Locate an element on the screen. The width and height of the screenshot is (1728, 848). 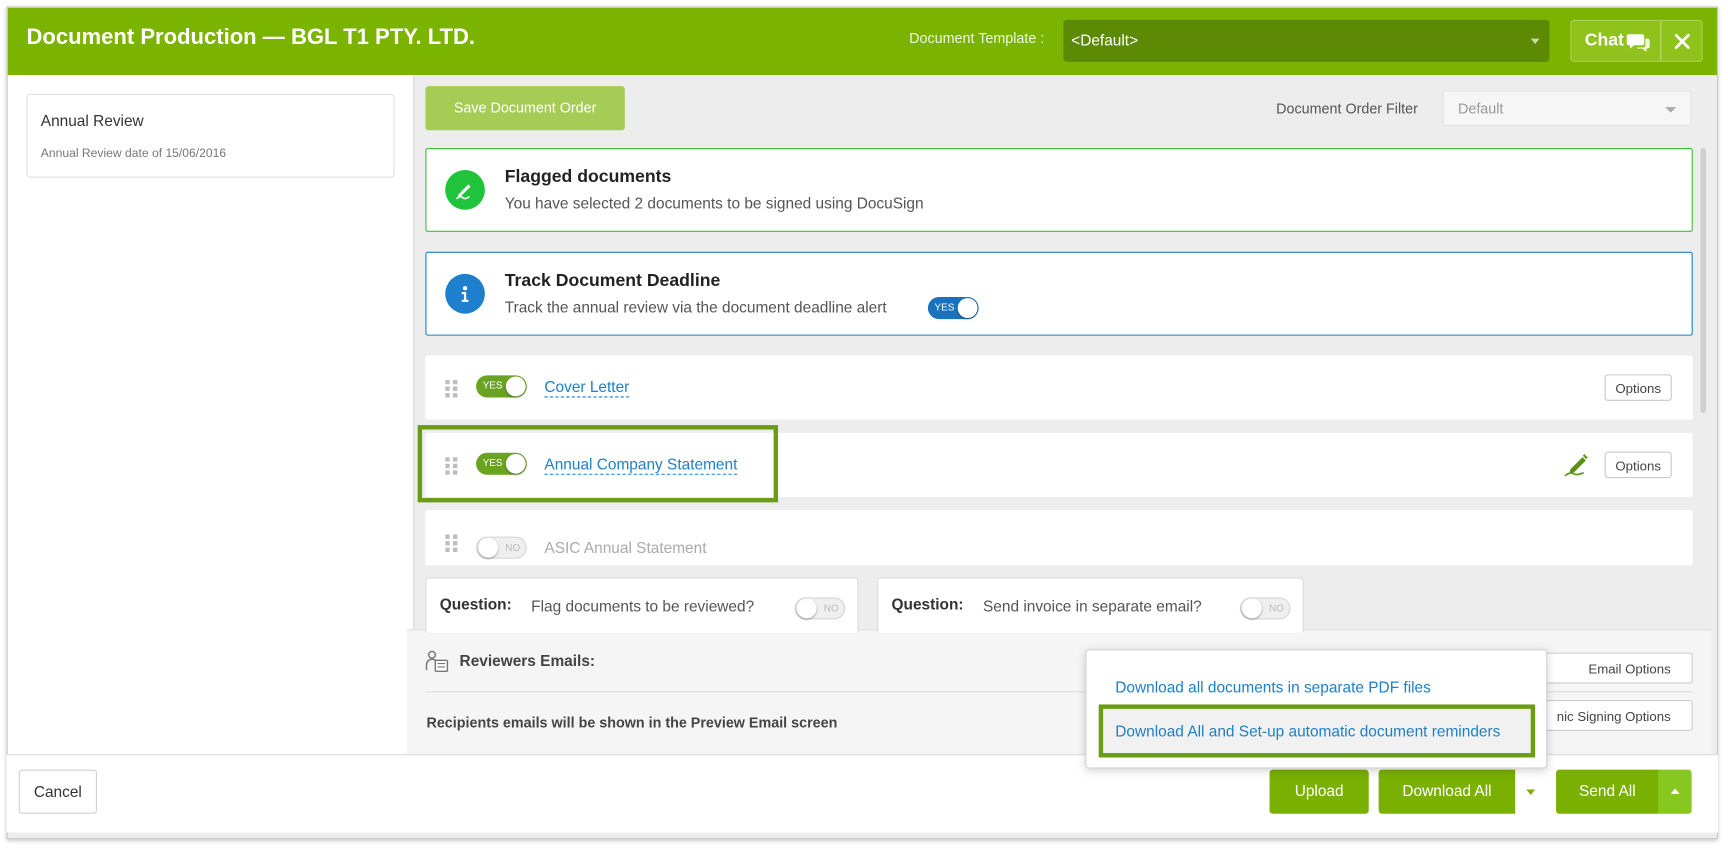
chat-bubbles-icon is located at coordinates (1638, 43).